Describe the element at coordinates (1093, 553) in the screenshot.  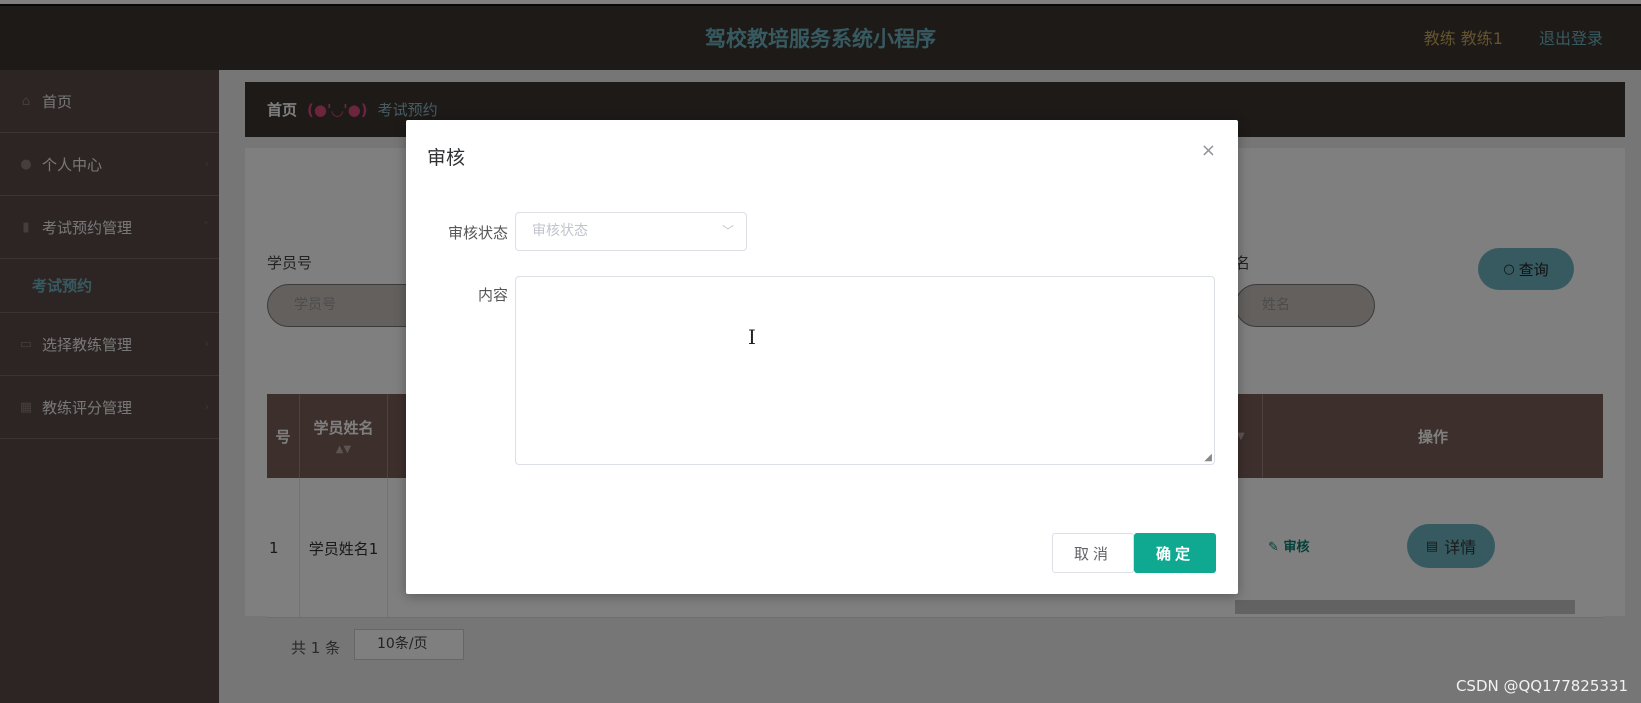
I see `cancel-button: 取消` at that location.